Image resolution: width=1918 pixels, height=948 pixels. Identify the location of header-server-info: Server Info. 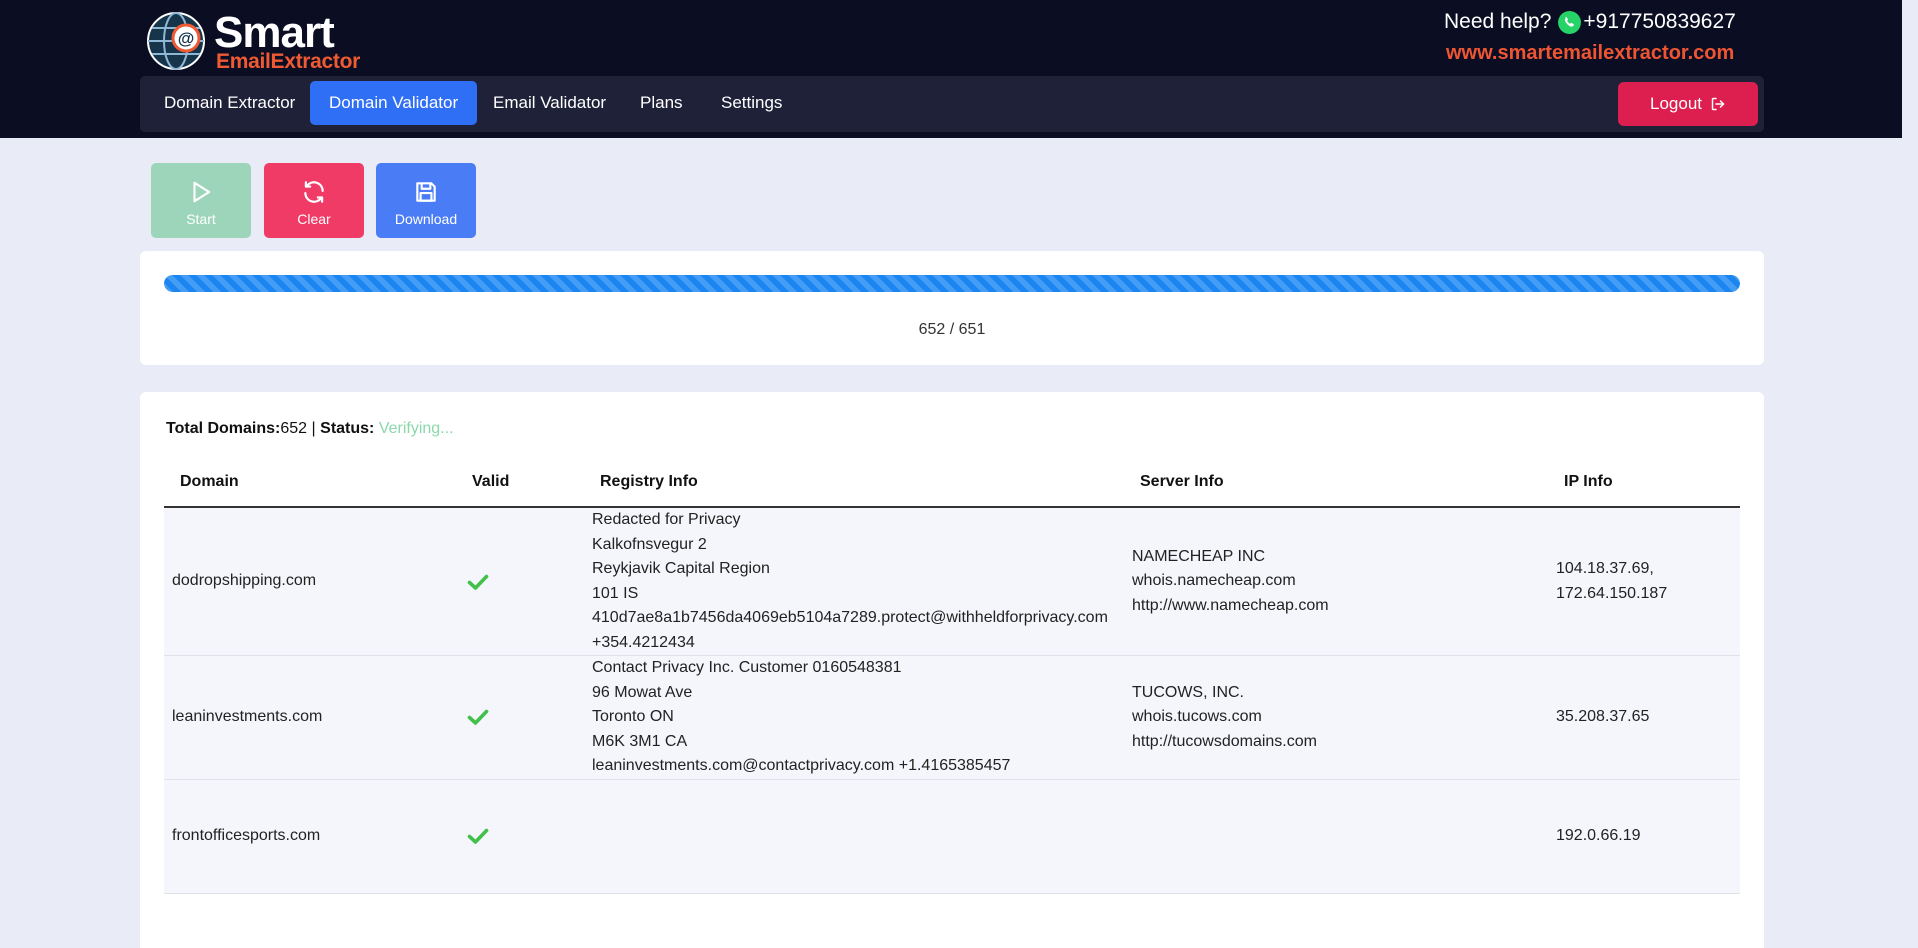
(1344, 483).